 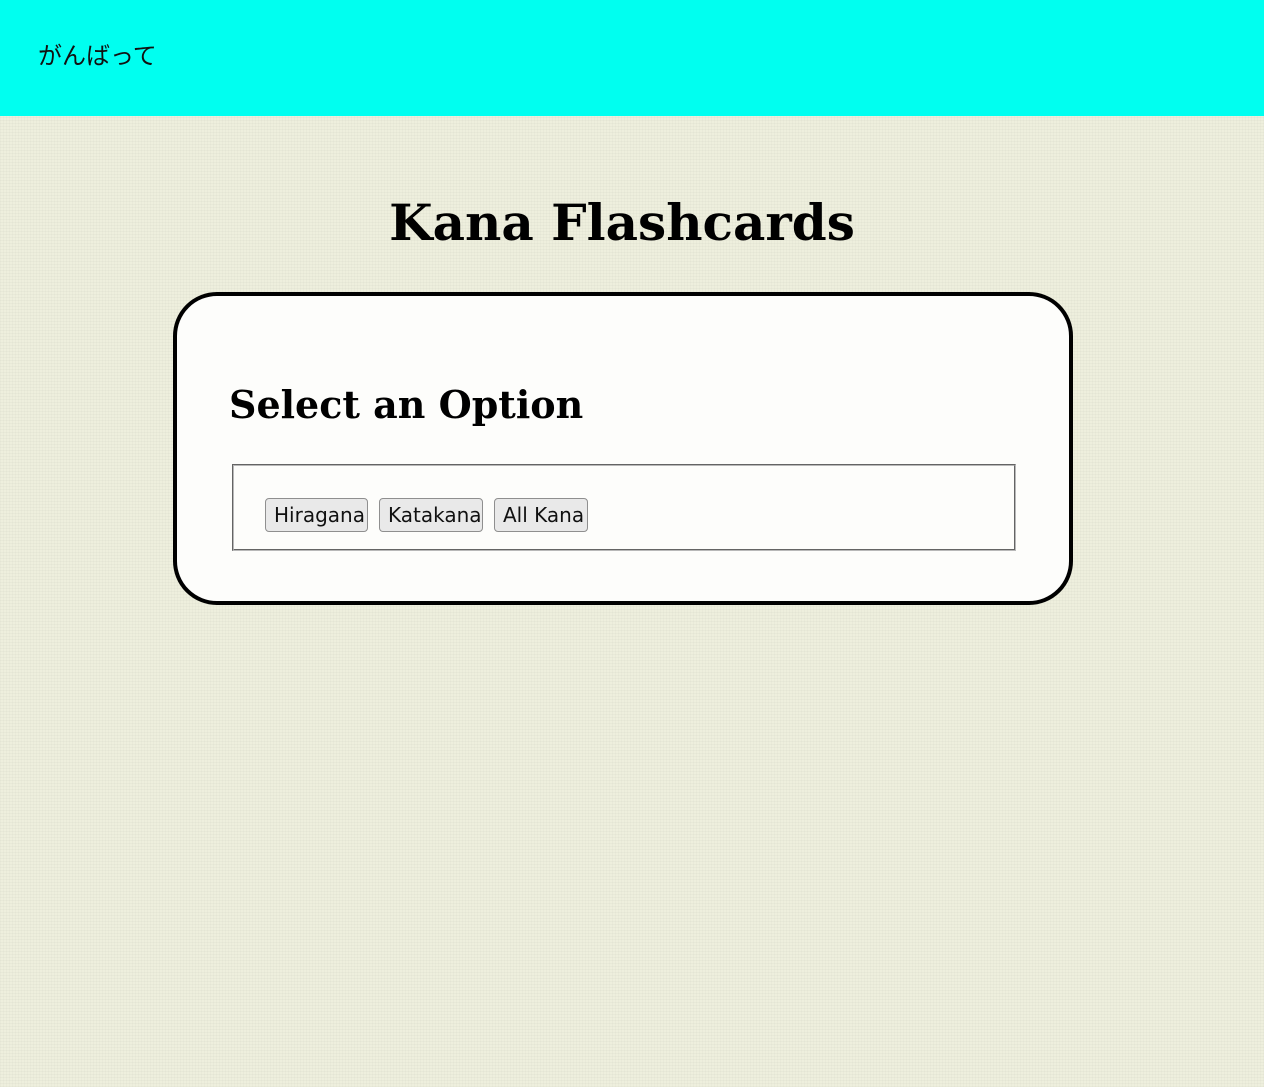 What do you see at coordinates (406, 404) in the screenshot?
I see `card-heading: Select an Option` at bounding box center [406, 404].